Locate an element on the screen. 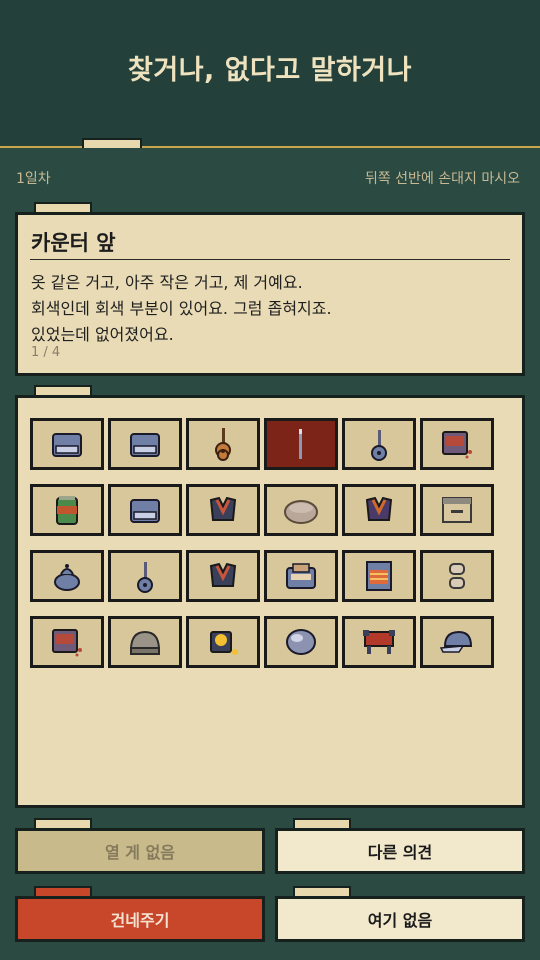 The image size is (540, 960). cap-icon is located at coordinates (456, 641).